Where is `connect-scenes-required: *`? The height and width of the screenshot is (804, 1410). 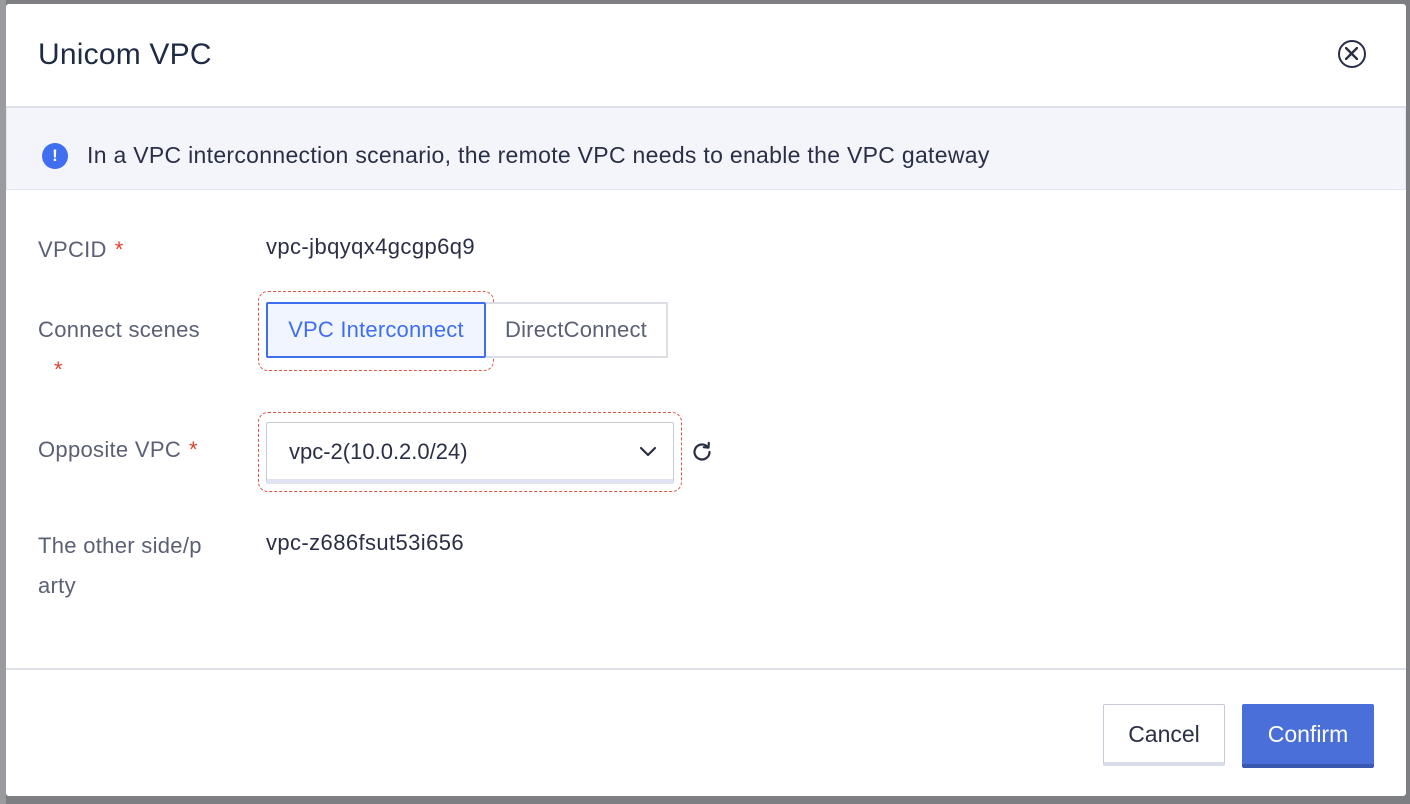
connect-scenes-required: * is located at coordinates (54, 370).